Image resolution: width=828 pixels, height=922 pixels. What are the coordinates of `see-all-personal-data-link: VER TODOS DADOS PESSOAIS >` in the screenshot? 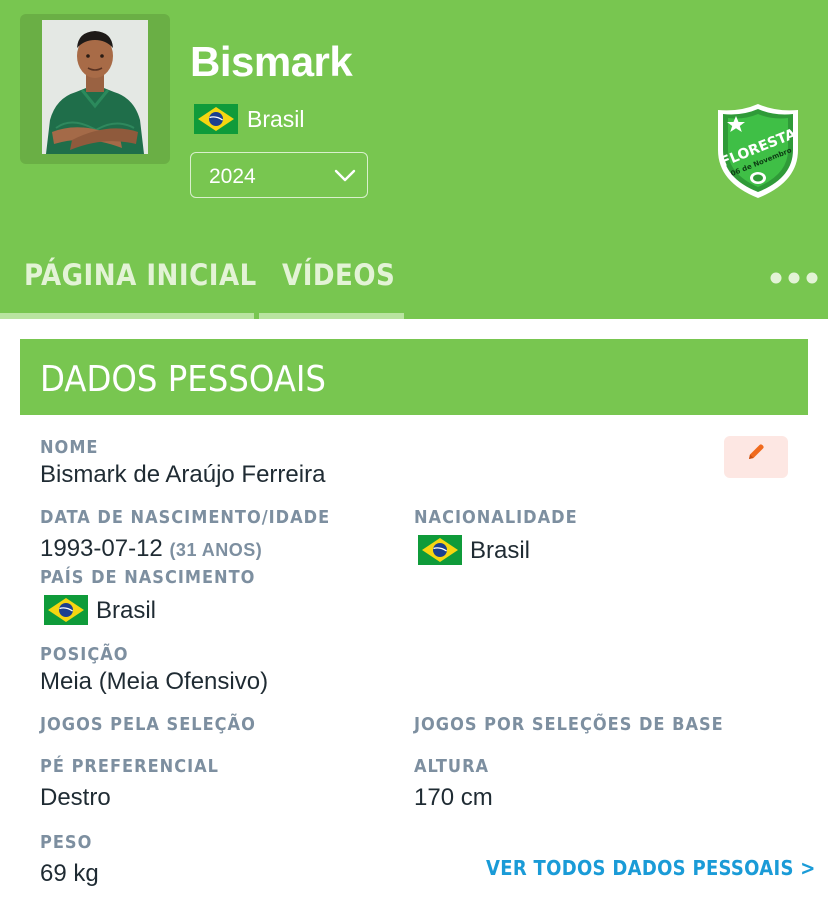 It's located at (651, 868).